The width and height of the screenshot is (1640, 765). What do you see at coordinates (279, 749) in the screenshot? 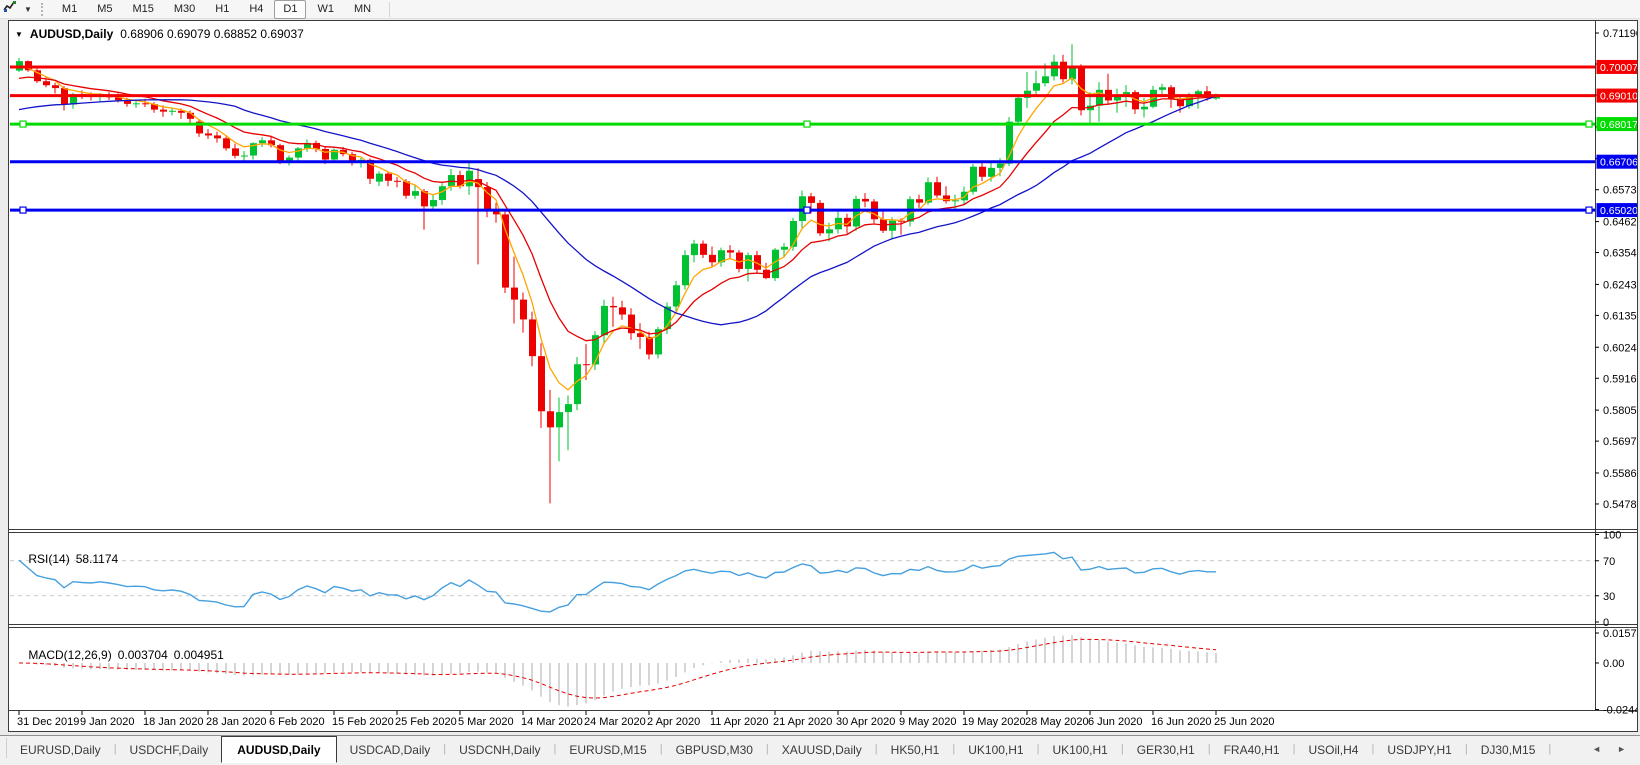
I see `chart-tab-active: AUDUSD,Daily` at bounding box center [279, 749].